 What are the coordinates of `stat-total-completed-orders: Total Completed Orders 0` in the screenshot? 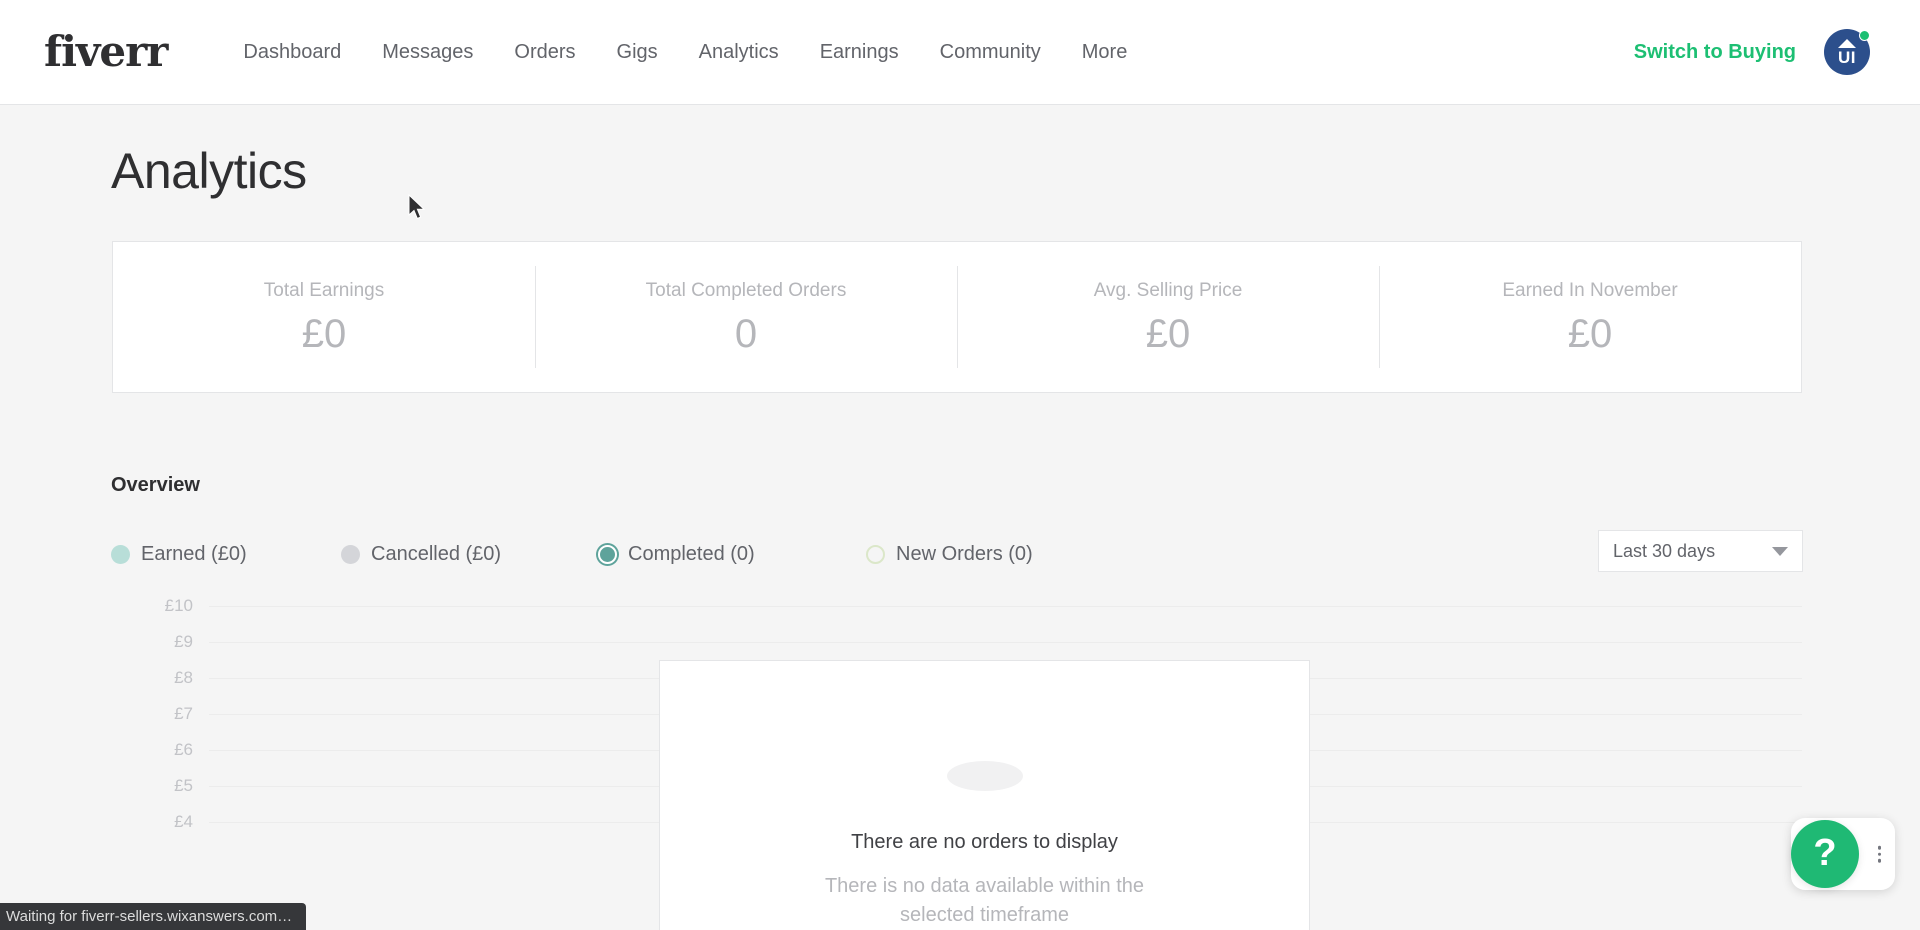 It's located at (746, 317).